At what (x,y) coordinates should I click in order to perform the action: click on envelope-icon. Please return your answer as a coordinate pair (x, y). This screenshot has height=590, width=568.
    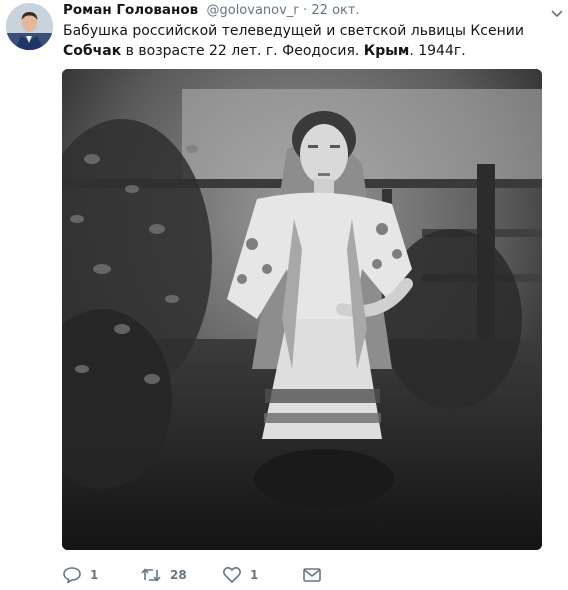
    Looking at the image, I should click on (312, 575).